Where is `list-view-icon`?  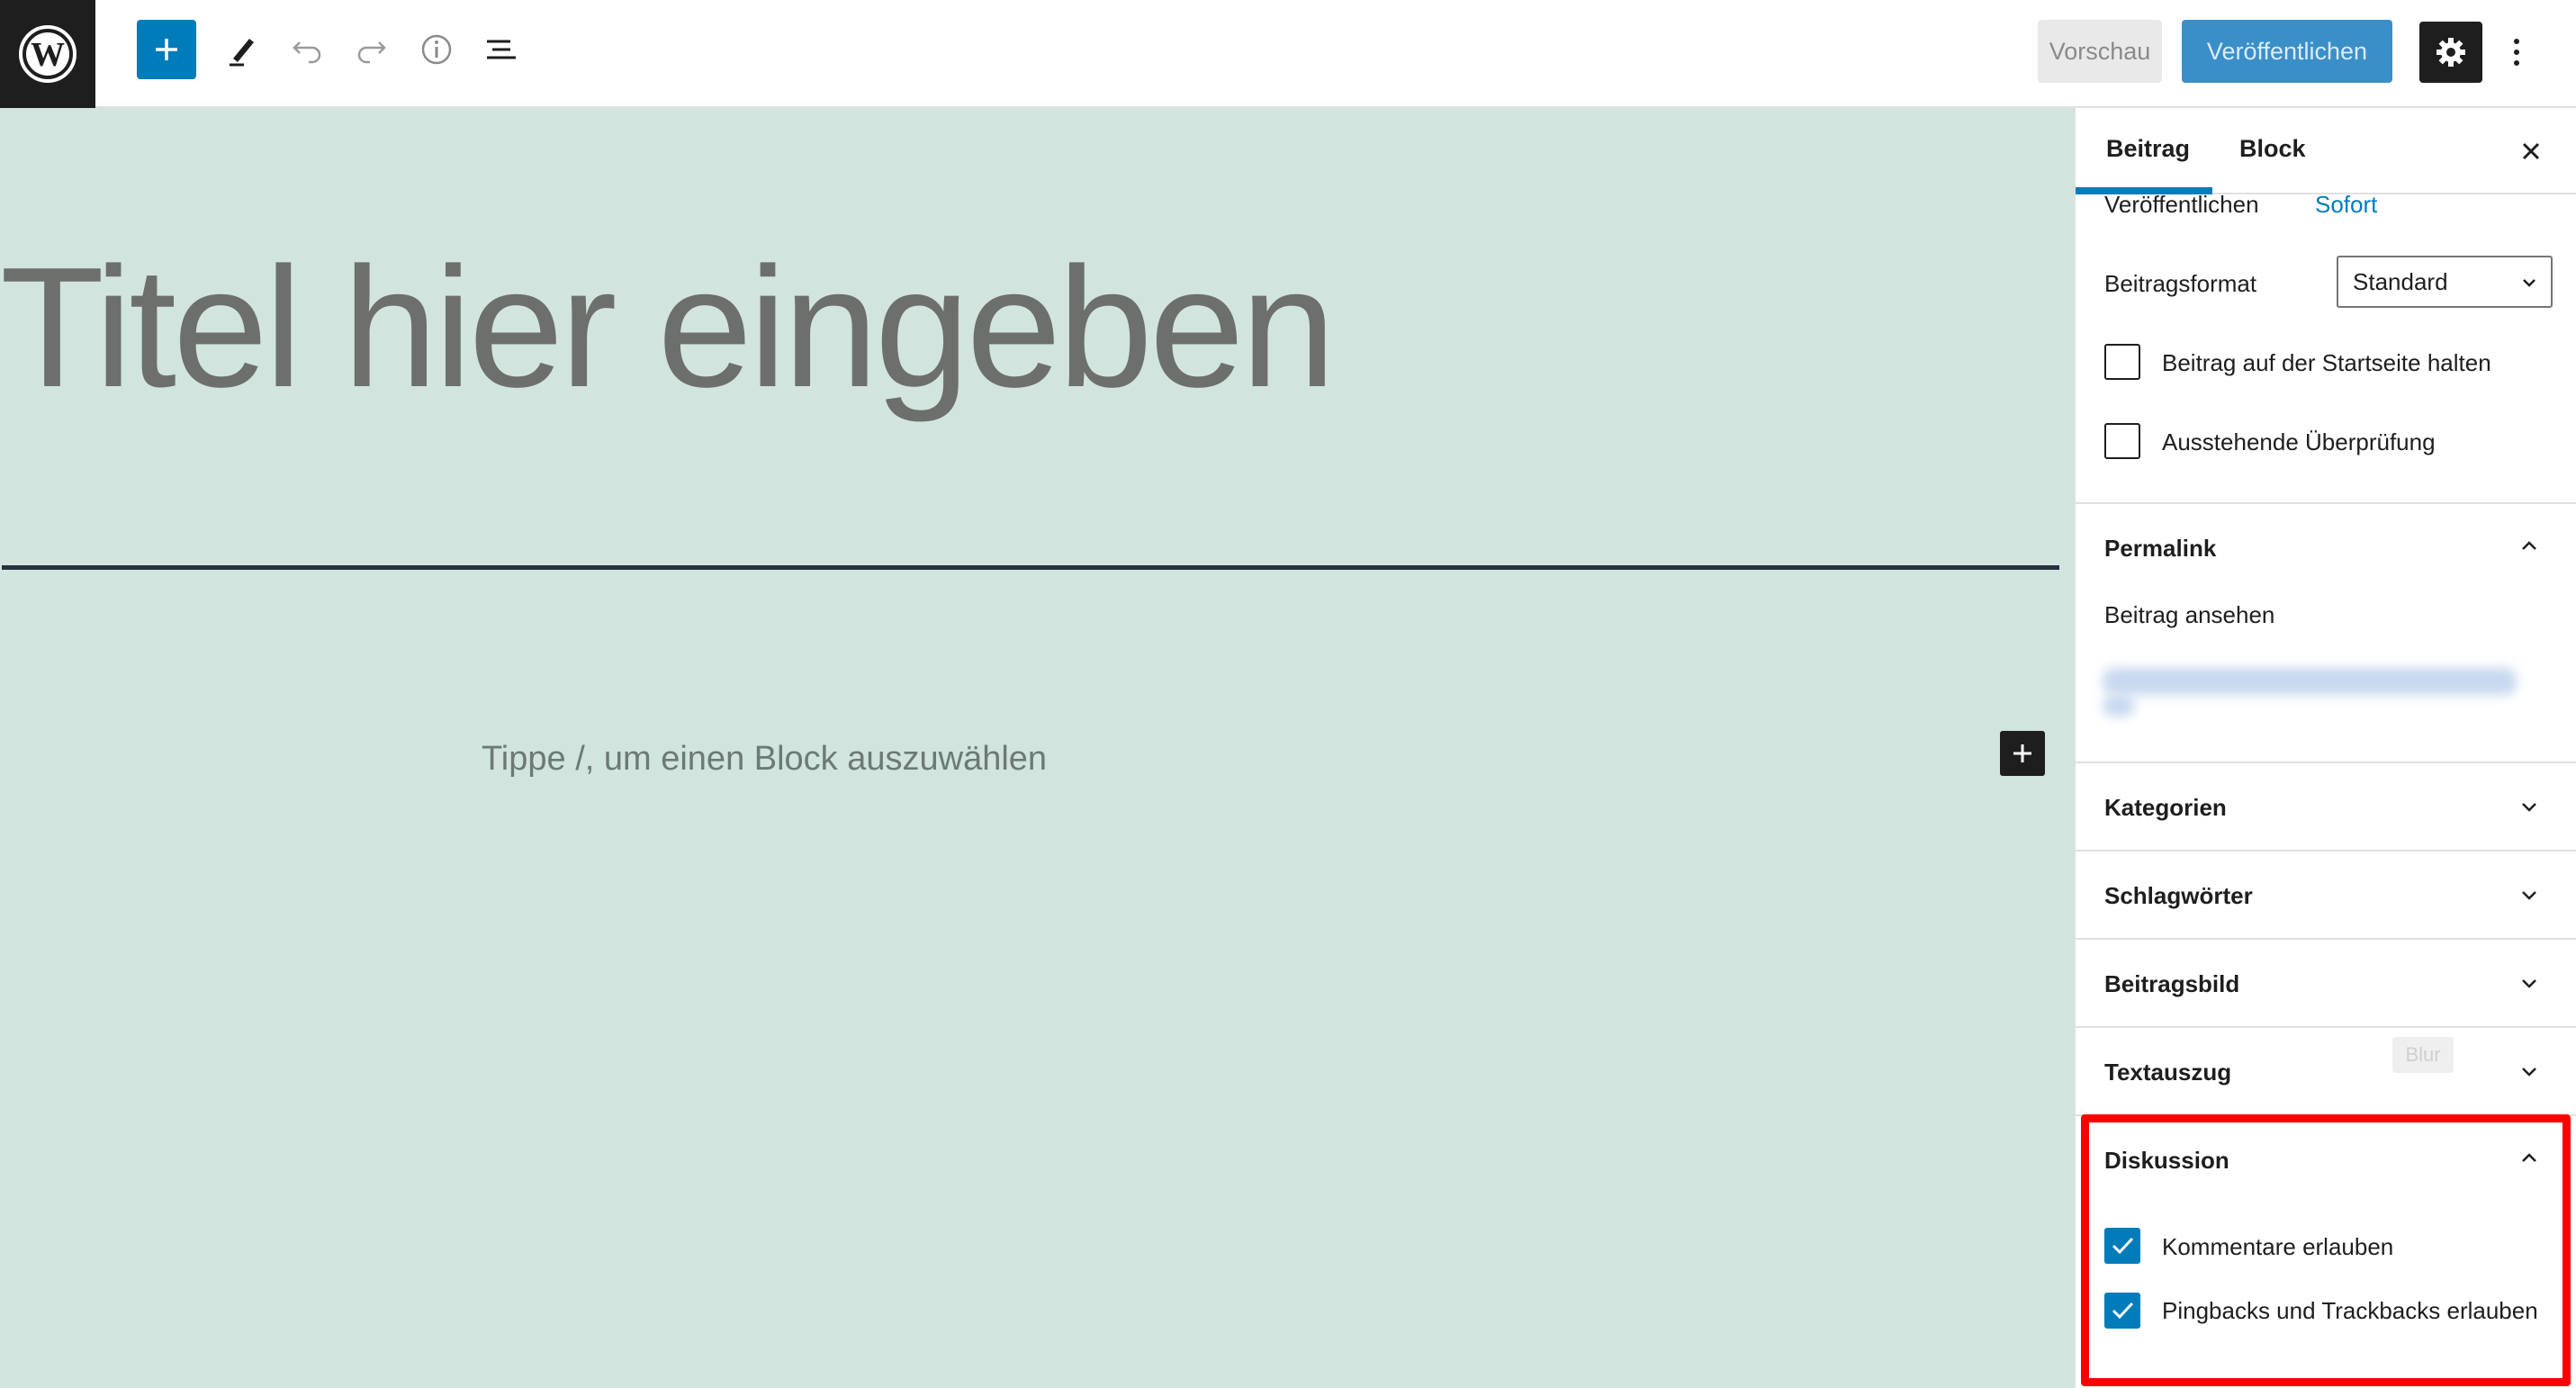 list-view-icon is located at coordinates (501, 50).